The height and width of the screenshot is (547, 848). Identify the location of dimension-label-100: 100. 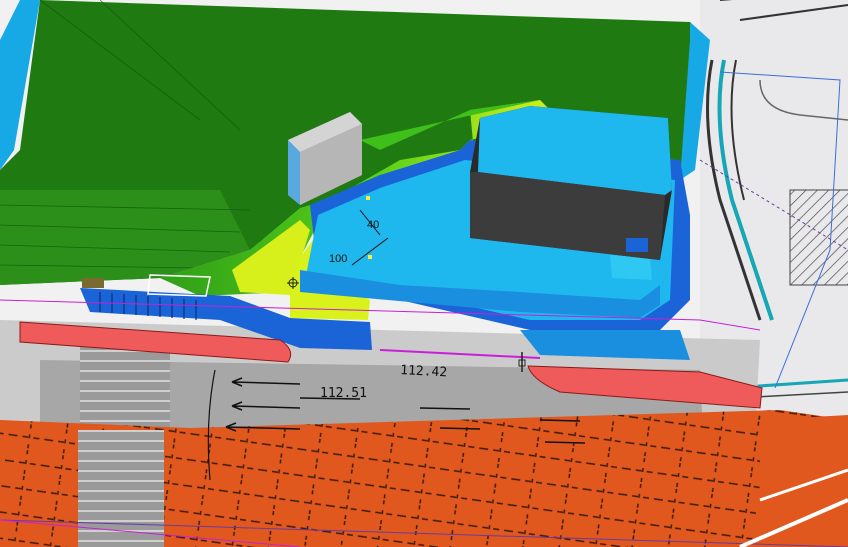
(338, 259).